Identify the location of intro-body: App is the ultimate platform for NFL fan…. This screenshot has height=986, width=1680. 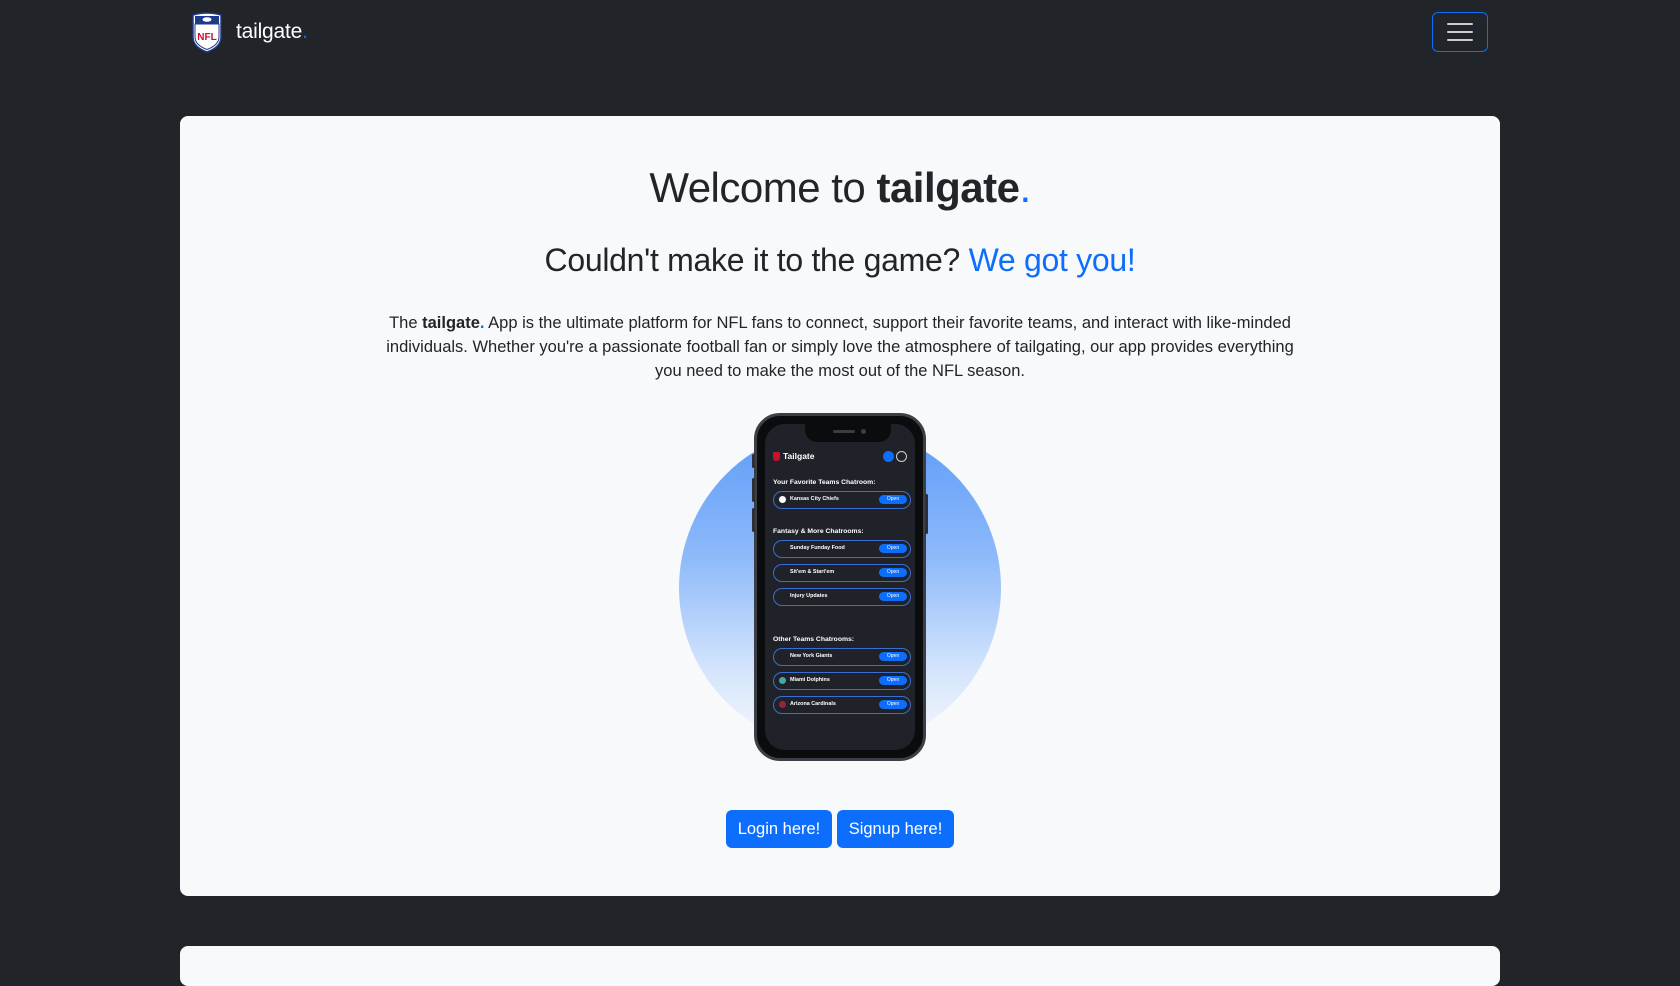
(840, 347).